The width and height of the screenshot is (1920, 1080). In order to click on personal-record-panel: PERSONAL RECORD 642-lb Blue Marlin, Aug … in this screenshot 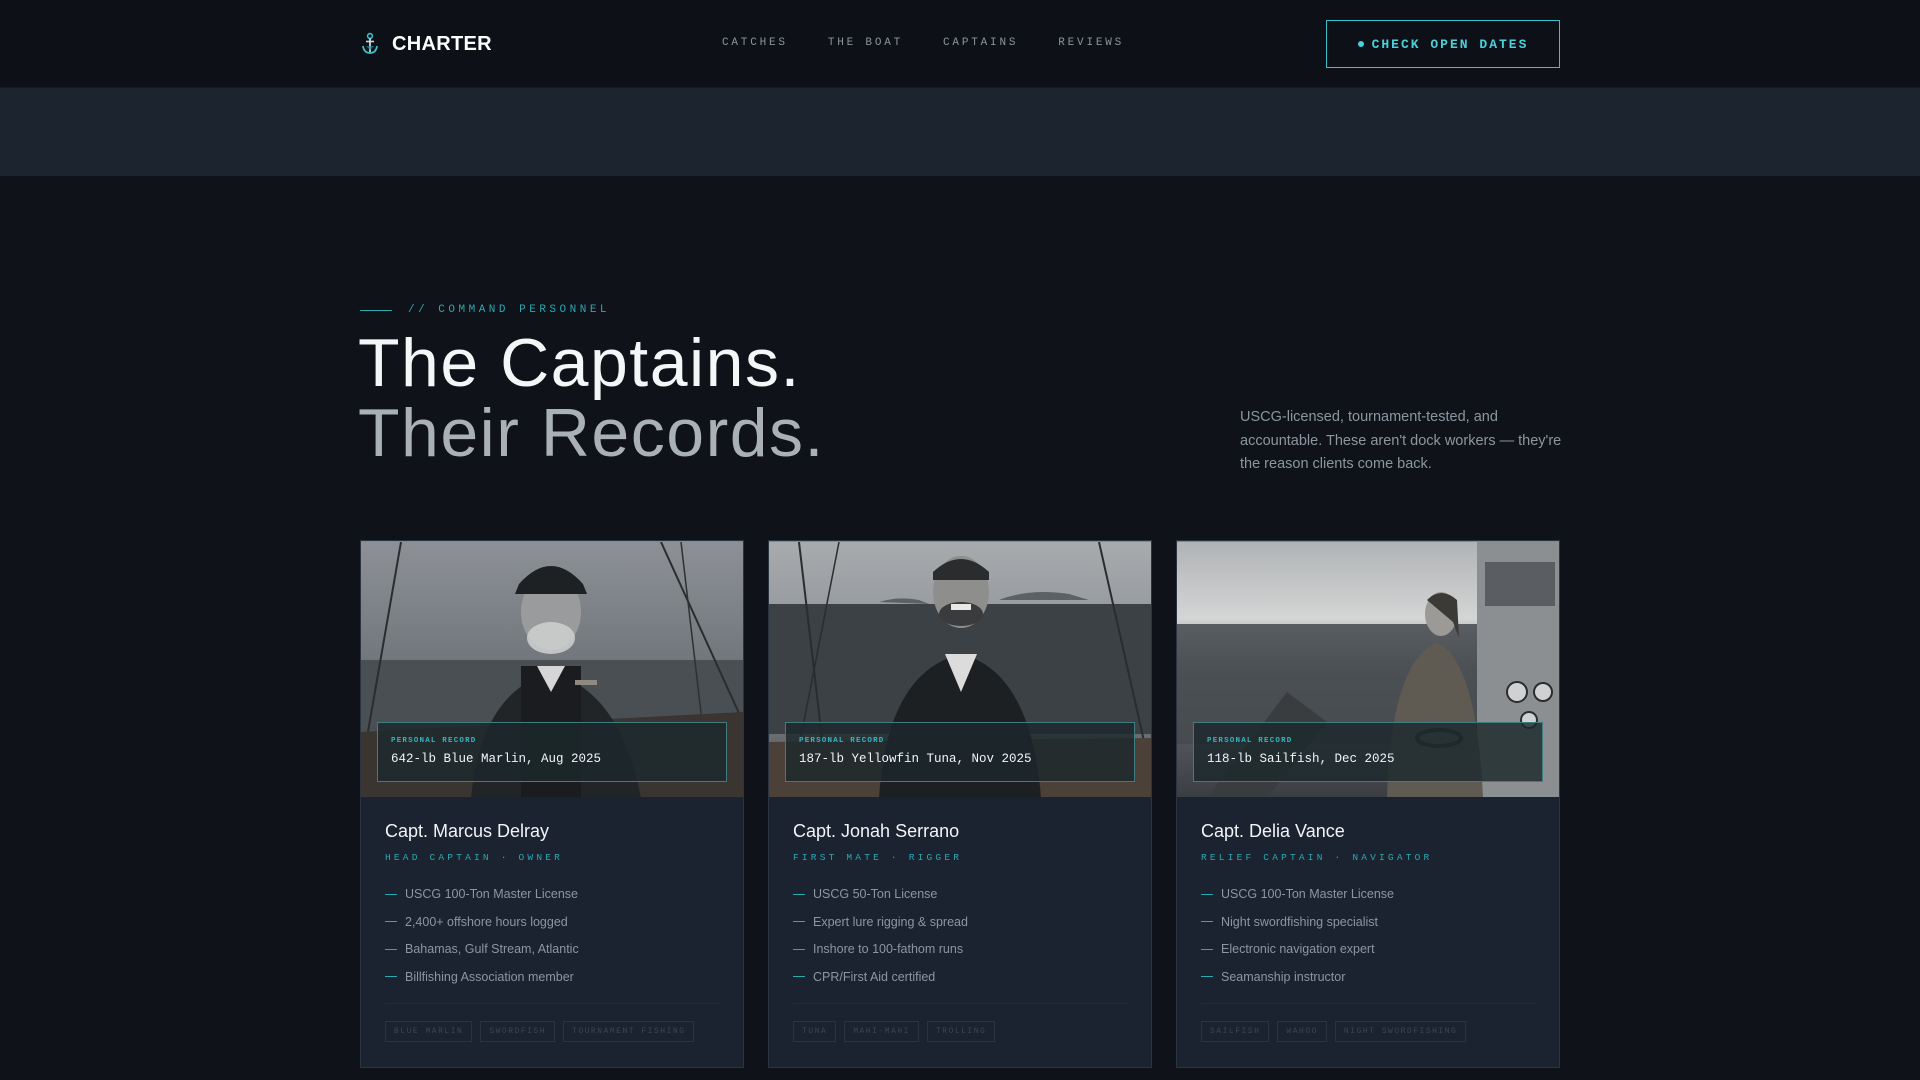, I will do `click(552, 752)`.